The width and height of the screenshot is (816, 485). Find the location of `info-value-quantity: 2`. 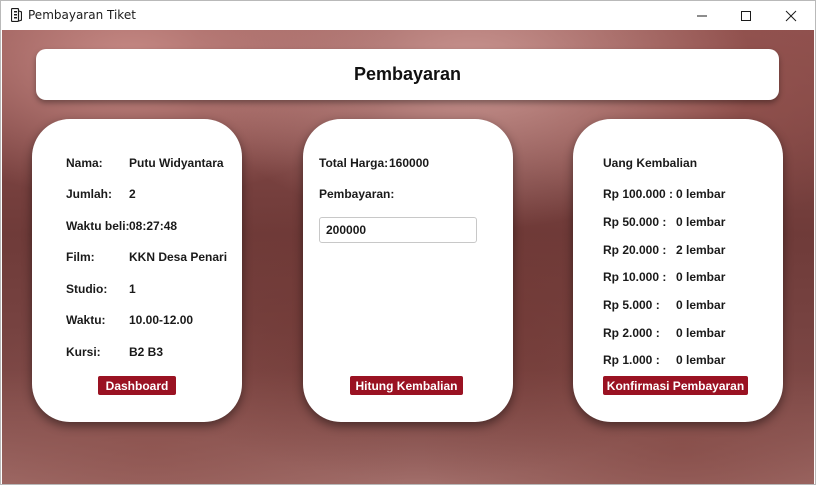

info-value-quantity: 2 is located at coordinates (132, 194).